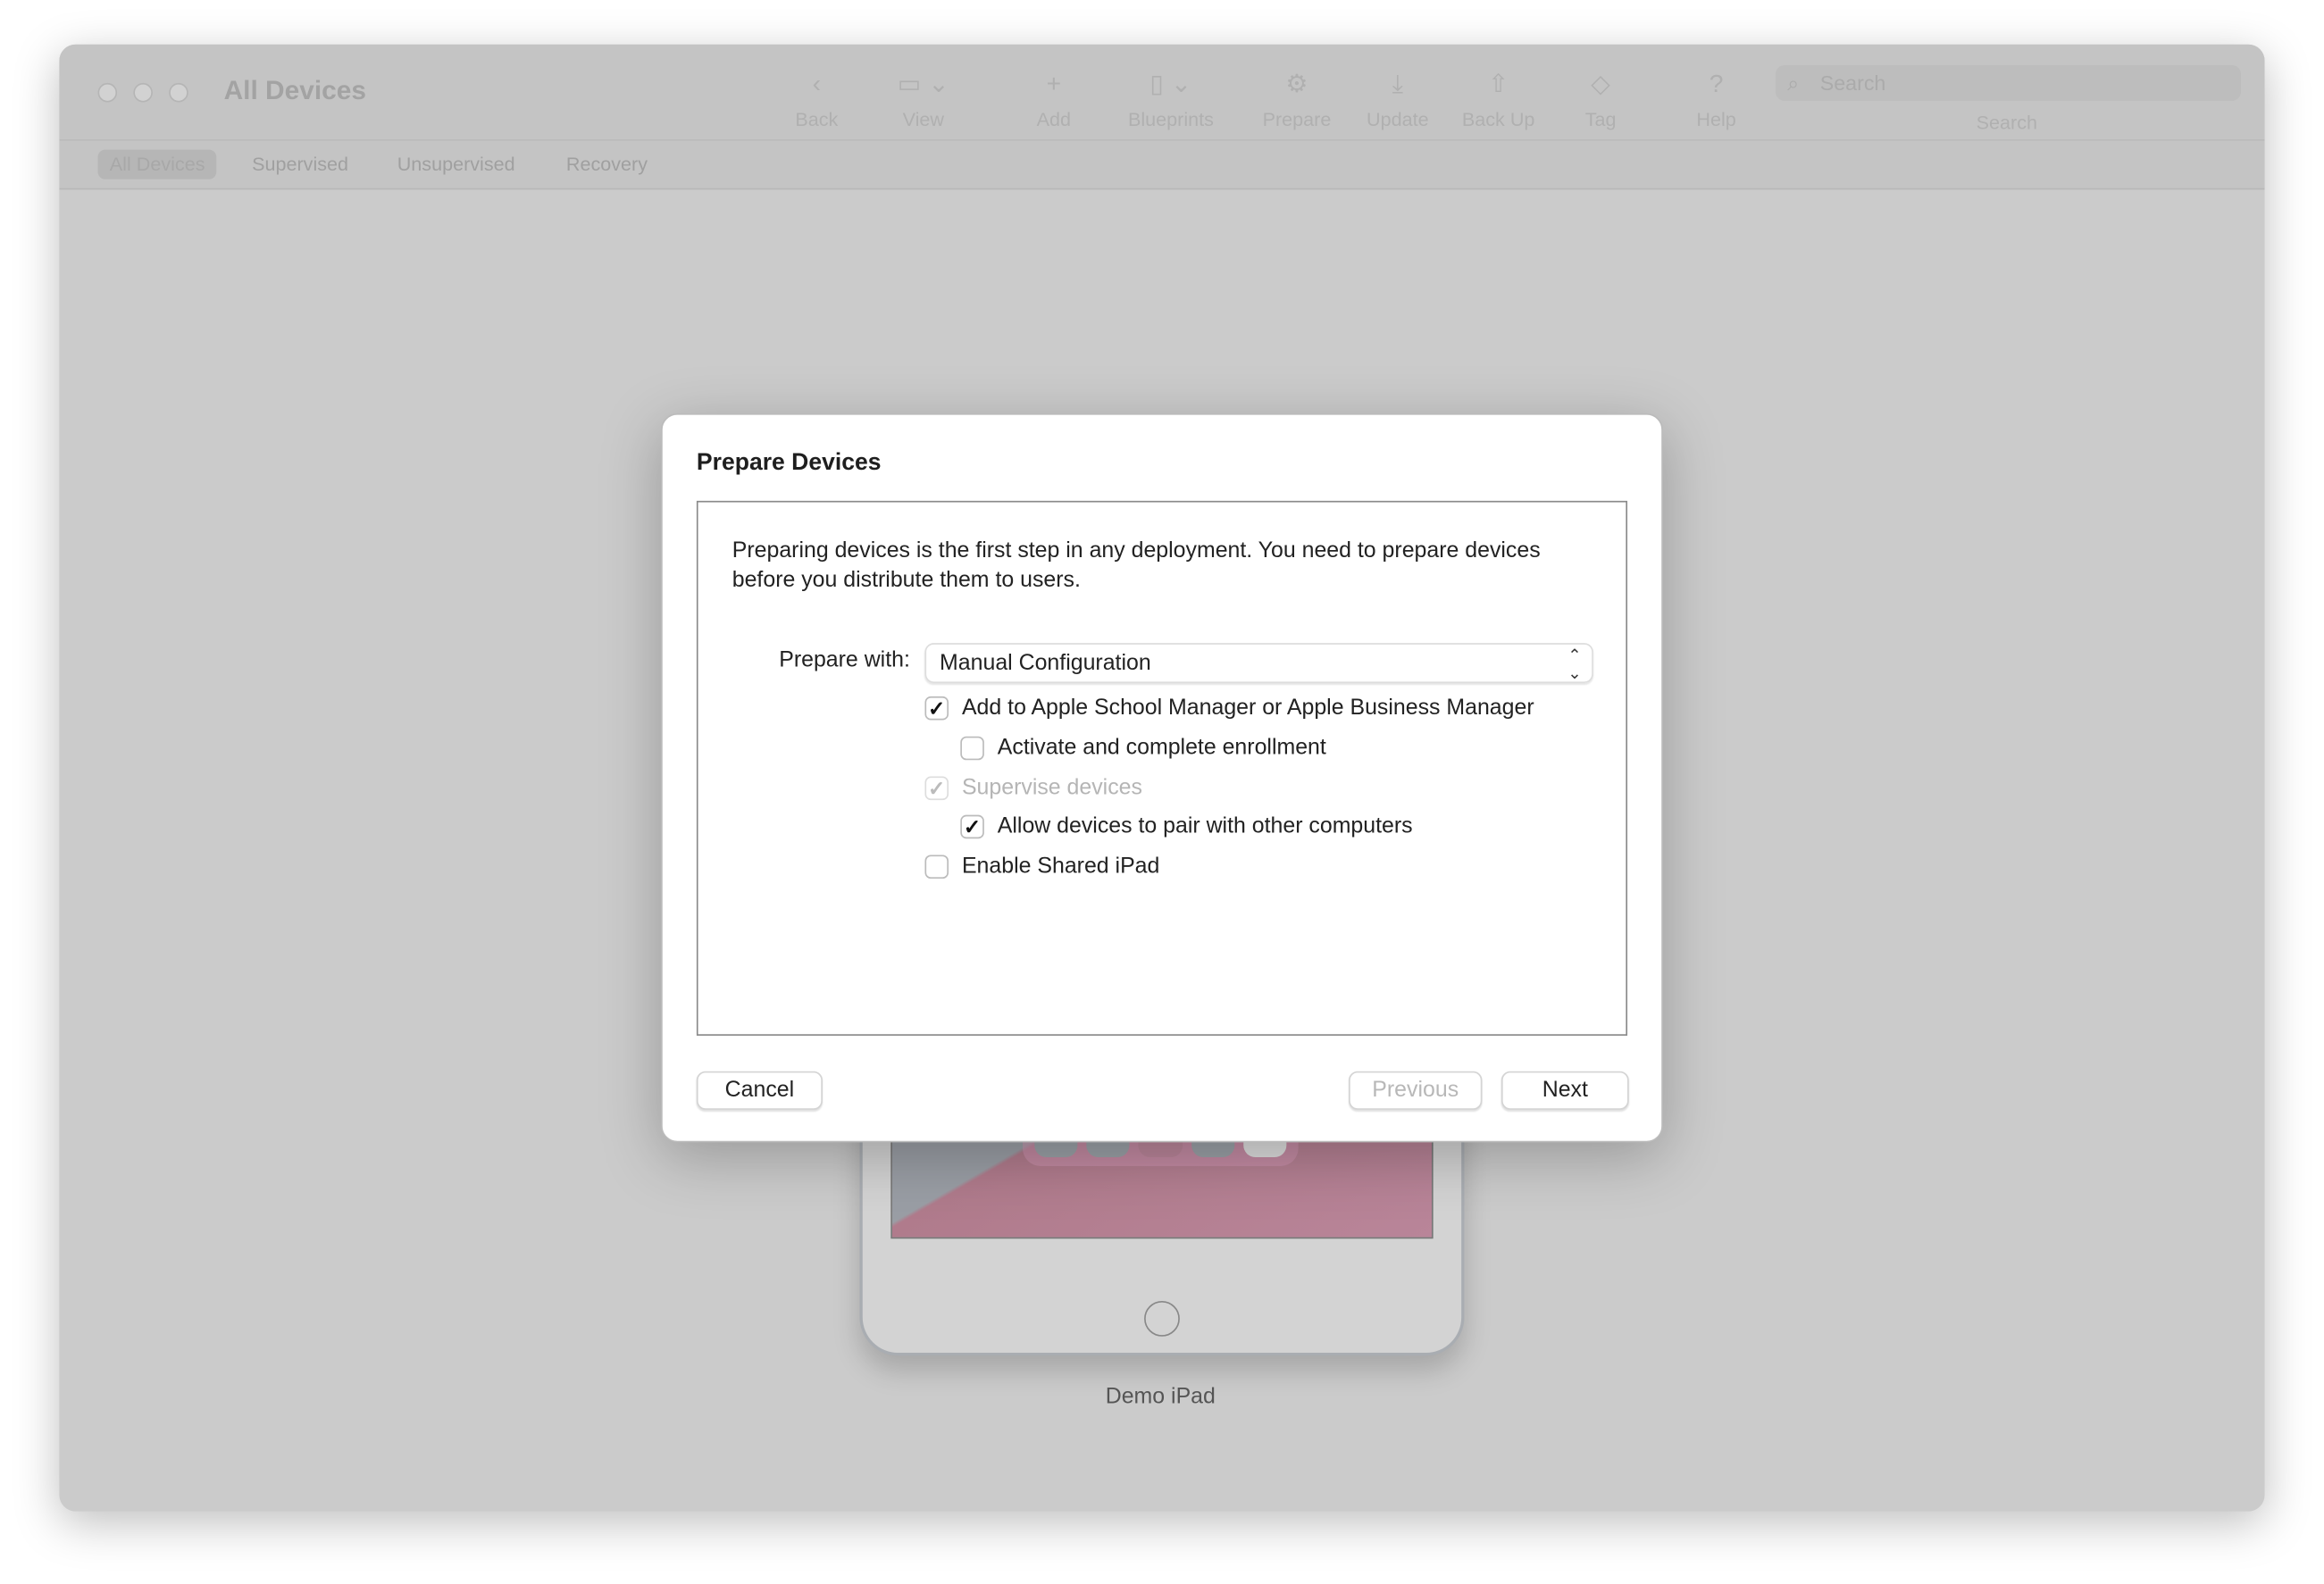 The height and width of the screenshot is (1584, 2324). Describe the element at coordinates (178, 92) in the screenshot. I see `zoom-window-button` at that location.